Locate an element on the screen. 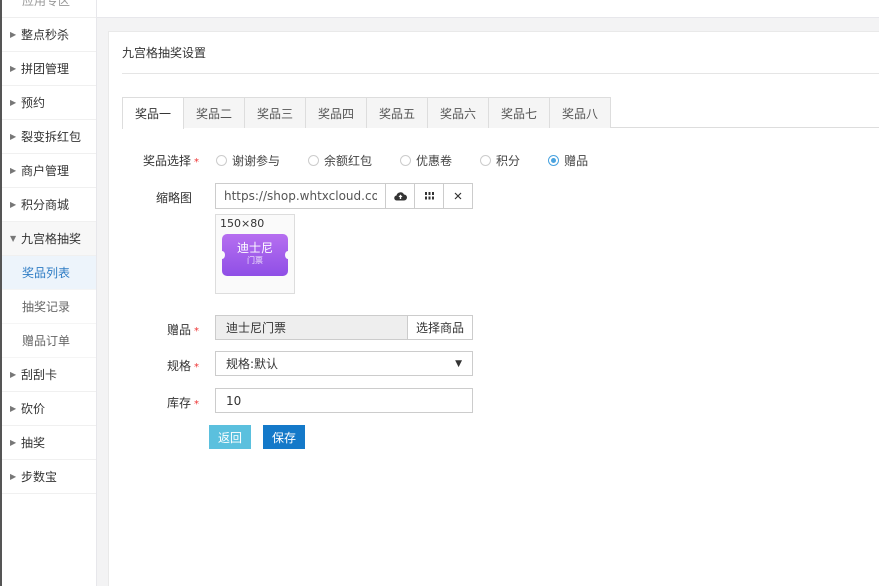 The image size is (879, 586). radio-balance-red-packet: 余额红包 is located at coordinates (340, 160).